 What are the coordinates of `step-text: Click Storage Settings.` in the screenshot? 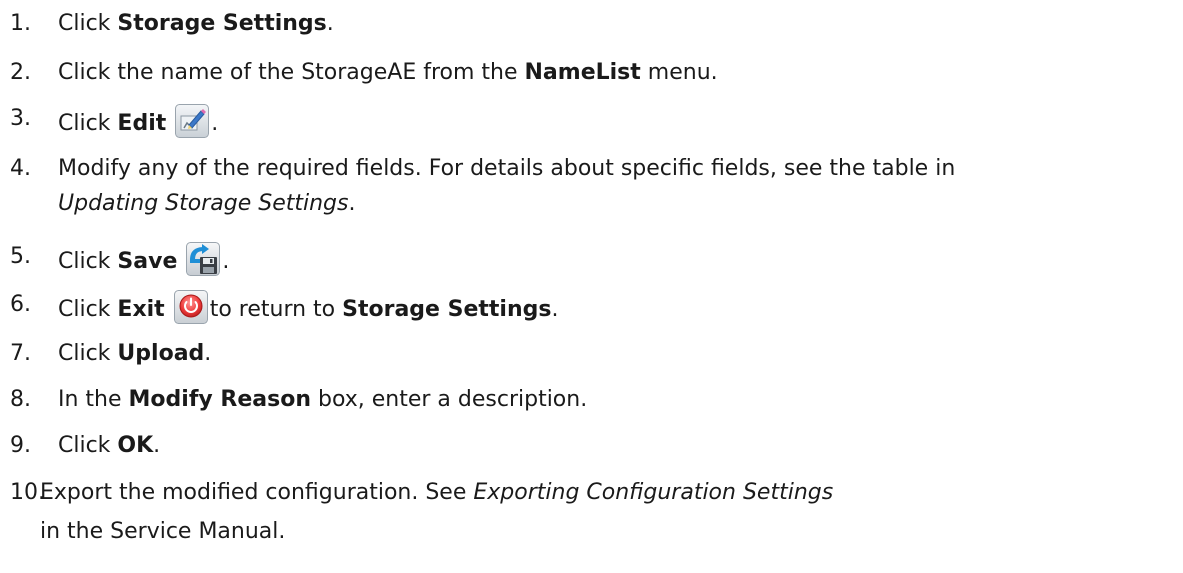 It's located at (196, 24).